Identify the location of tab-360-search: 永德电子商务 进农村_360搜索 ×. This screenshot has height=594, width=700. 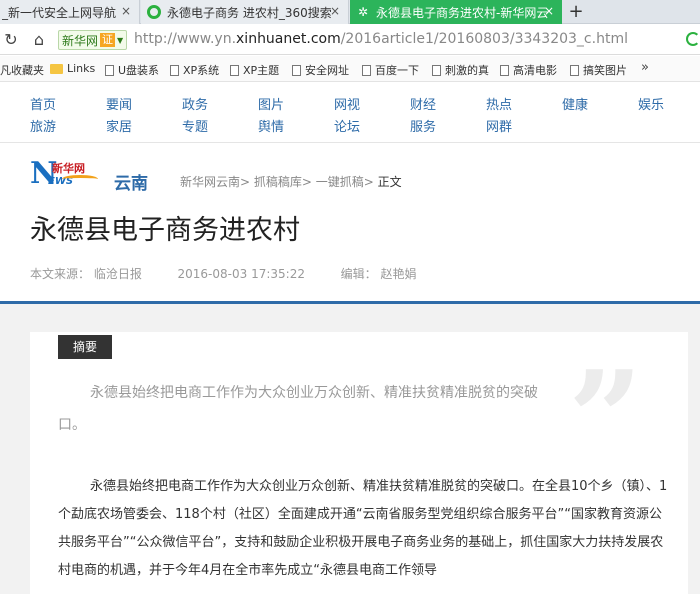
(245, 12).